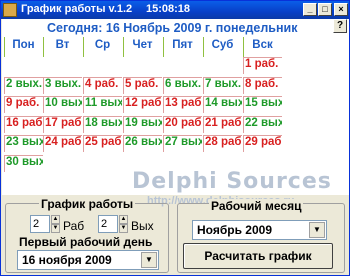  What do you see at coordinates (222, 85) in the screenshot?
I see `calendar-day-cell: 7 вых.` at bounding box center [222, 85].